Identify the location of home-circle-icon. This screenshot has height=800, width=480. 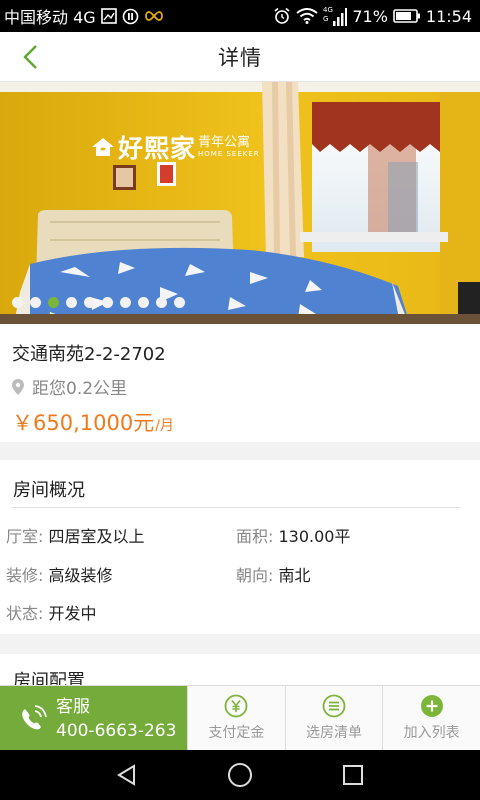
(239, 775).